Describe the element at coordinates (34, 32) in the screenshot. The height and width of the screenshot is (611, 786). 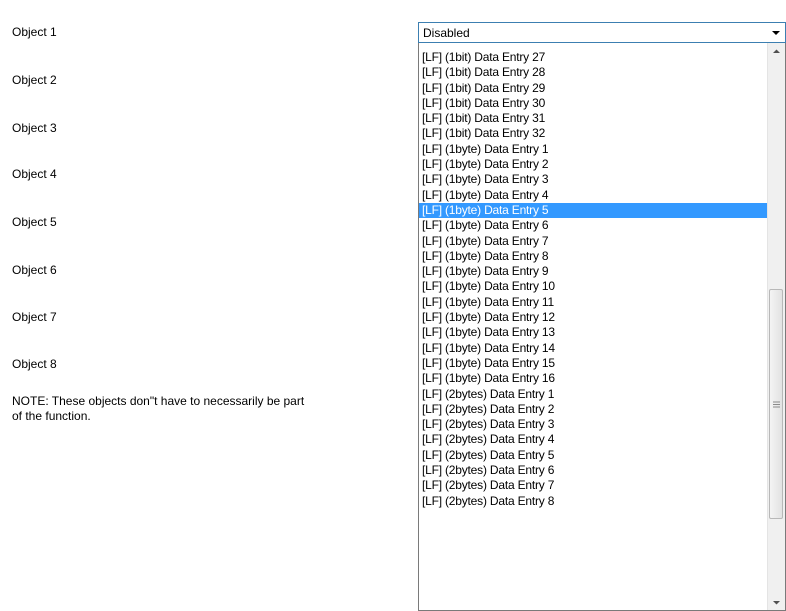
I see `object-1-label: Object 1` at that location.